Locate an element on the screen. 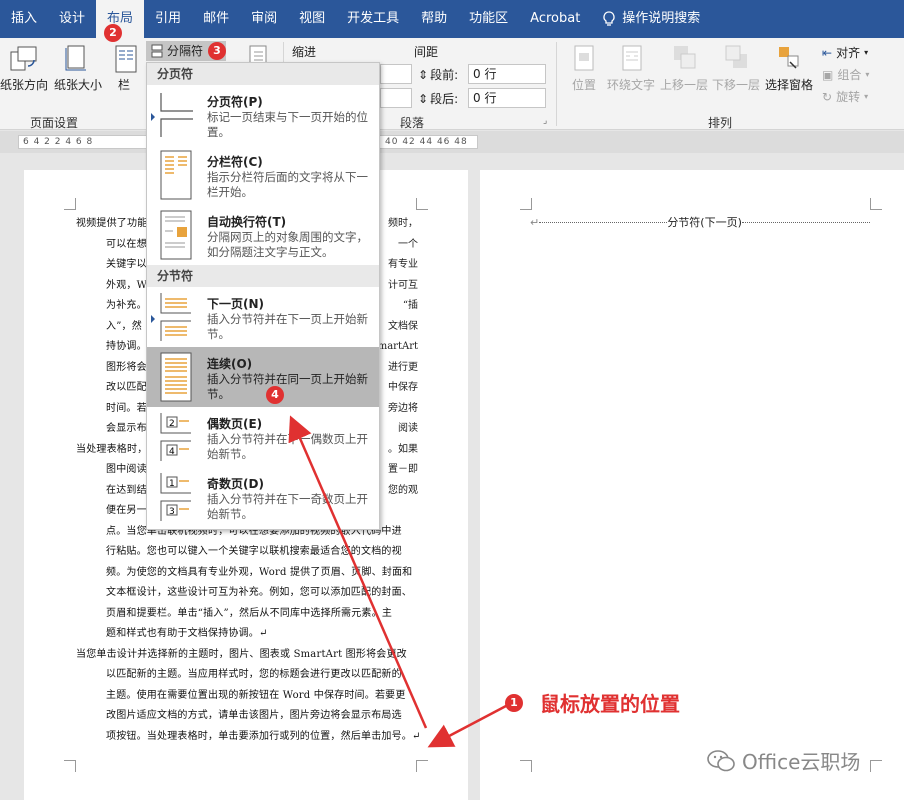 This screenshot has width=904, height=800. step-badge-1: 1 is located at coordinates (514, 703).